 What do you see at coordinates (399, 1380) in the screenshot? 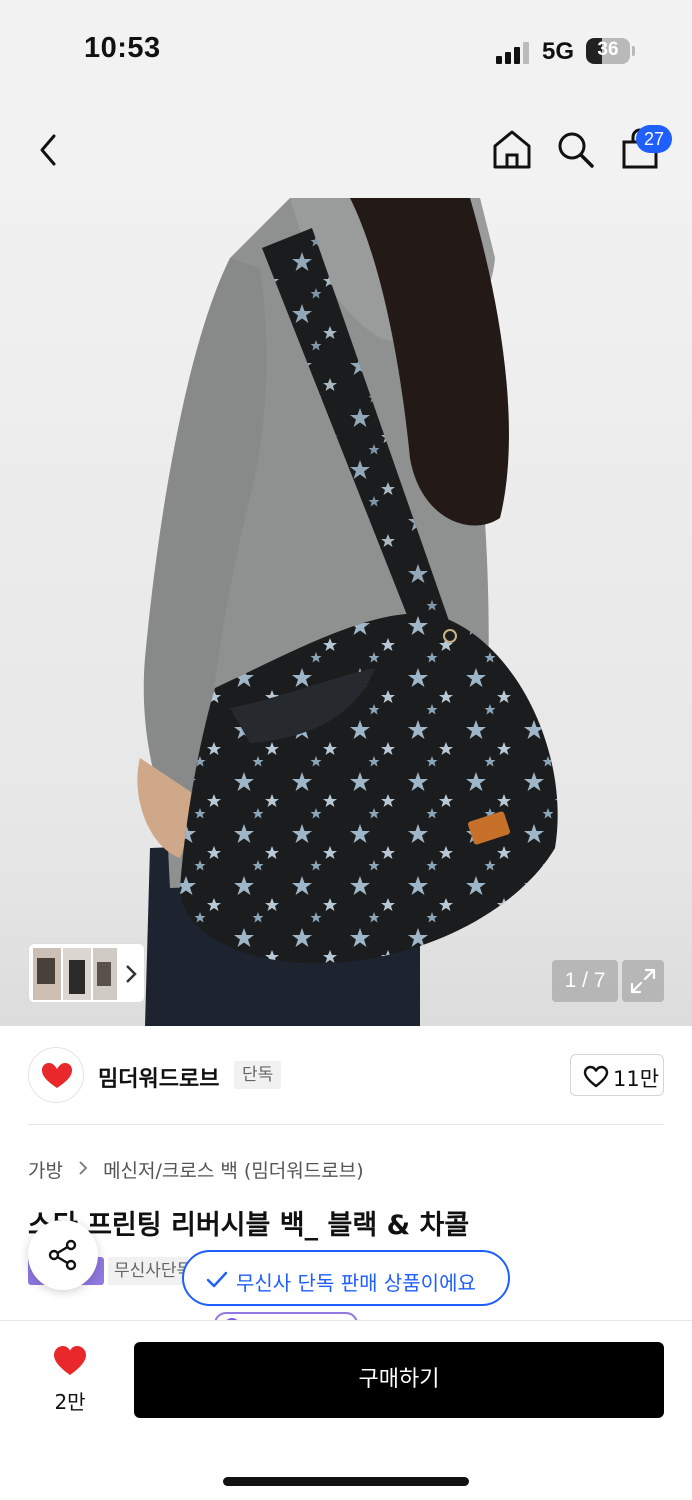
I see `buy-button: 구매하기` at bounding box center [399, 1380].